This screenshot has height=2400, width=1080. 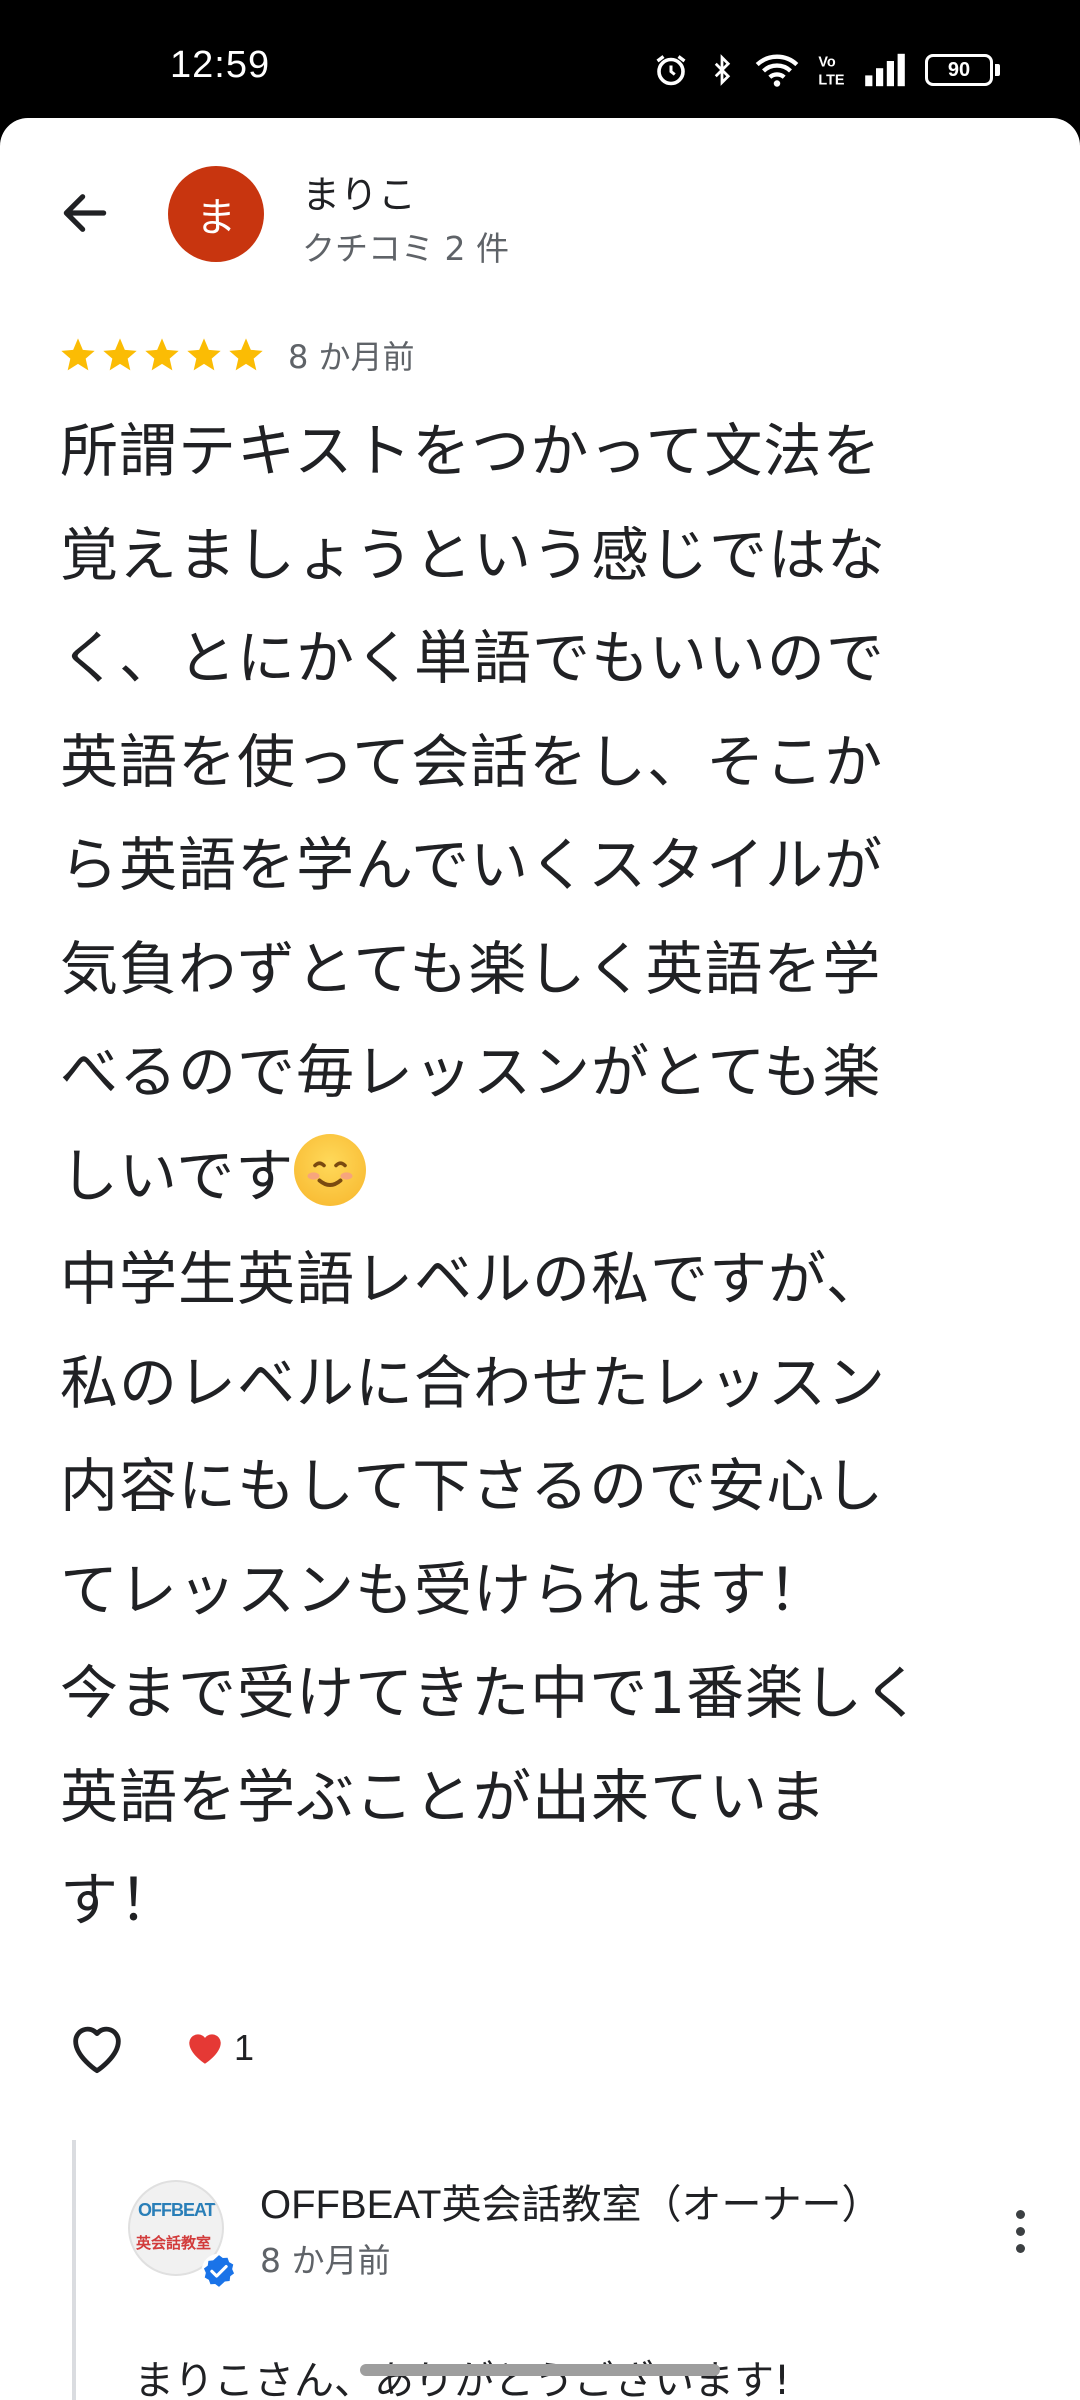 What do you see at coordinates (216, 218) in the screenshot?
I see `avatar-initial: ま` at bounding box center [216, 218].